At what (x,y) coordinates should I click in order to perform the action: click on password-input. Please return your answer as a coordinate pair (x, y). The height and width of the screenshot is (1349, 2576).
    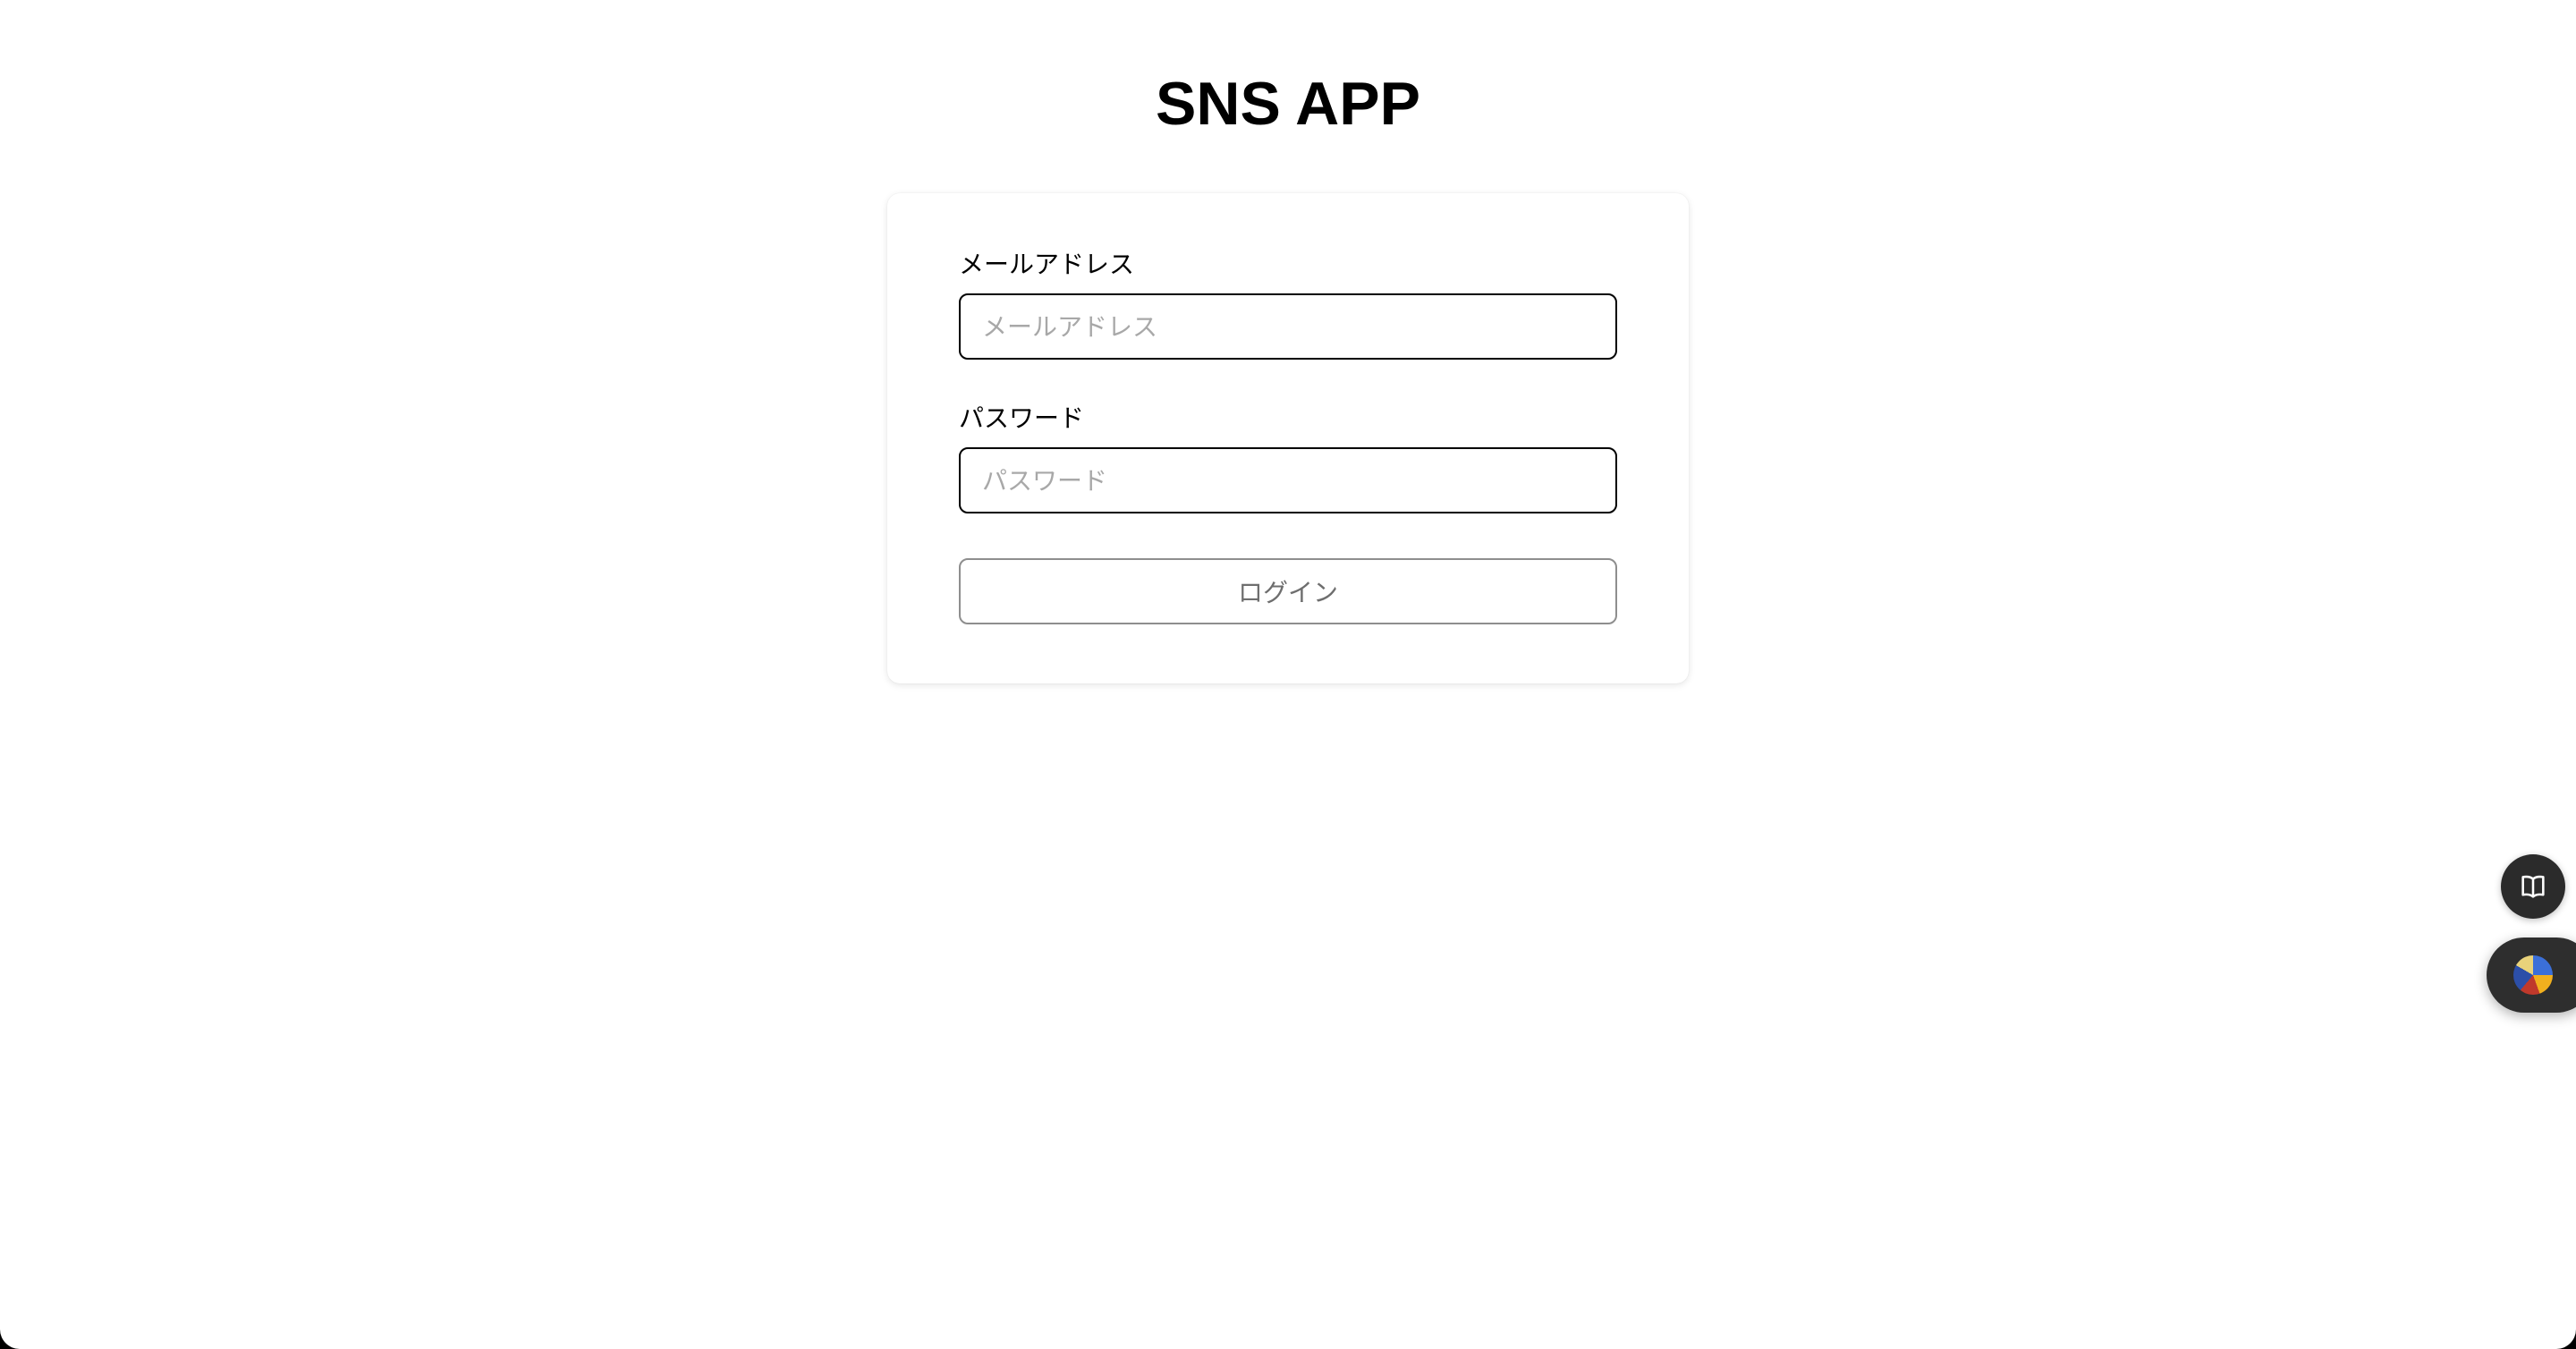
    Looking at the image, I should click on (1288, 480).